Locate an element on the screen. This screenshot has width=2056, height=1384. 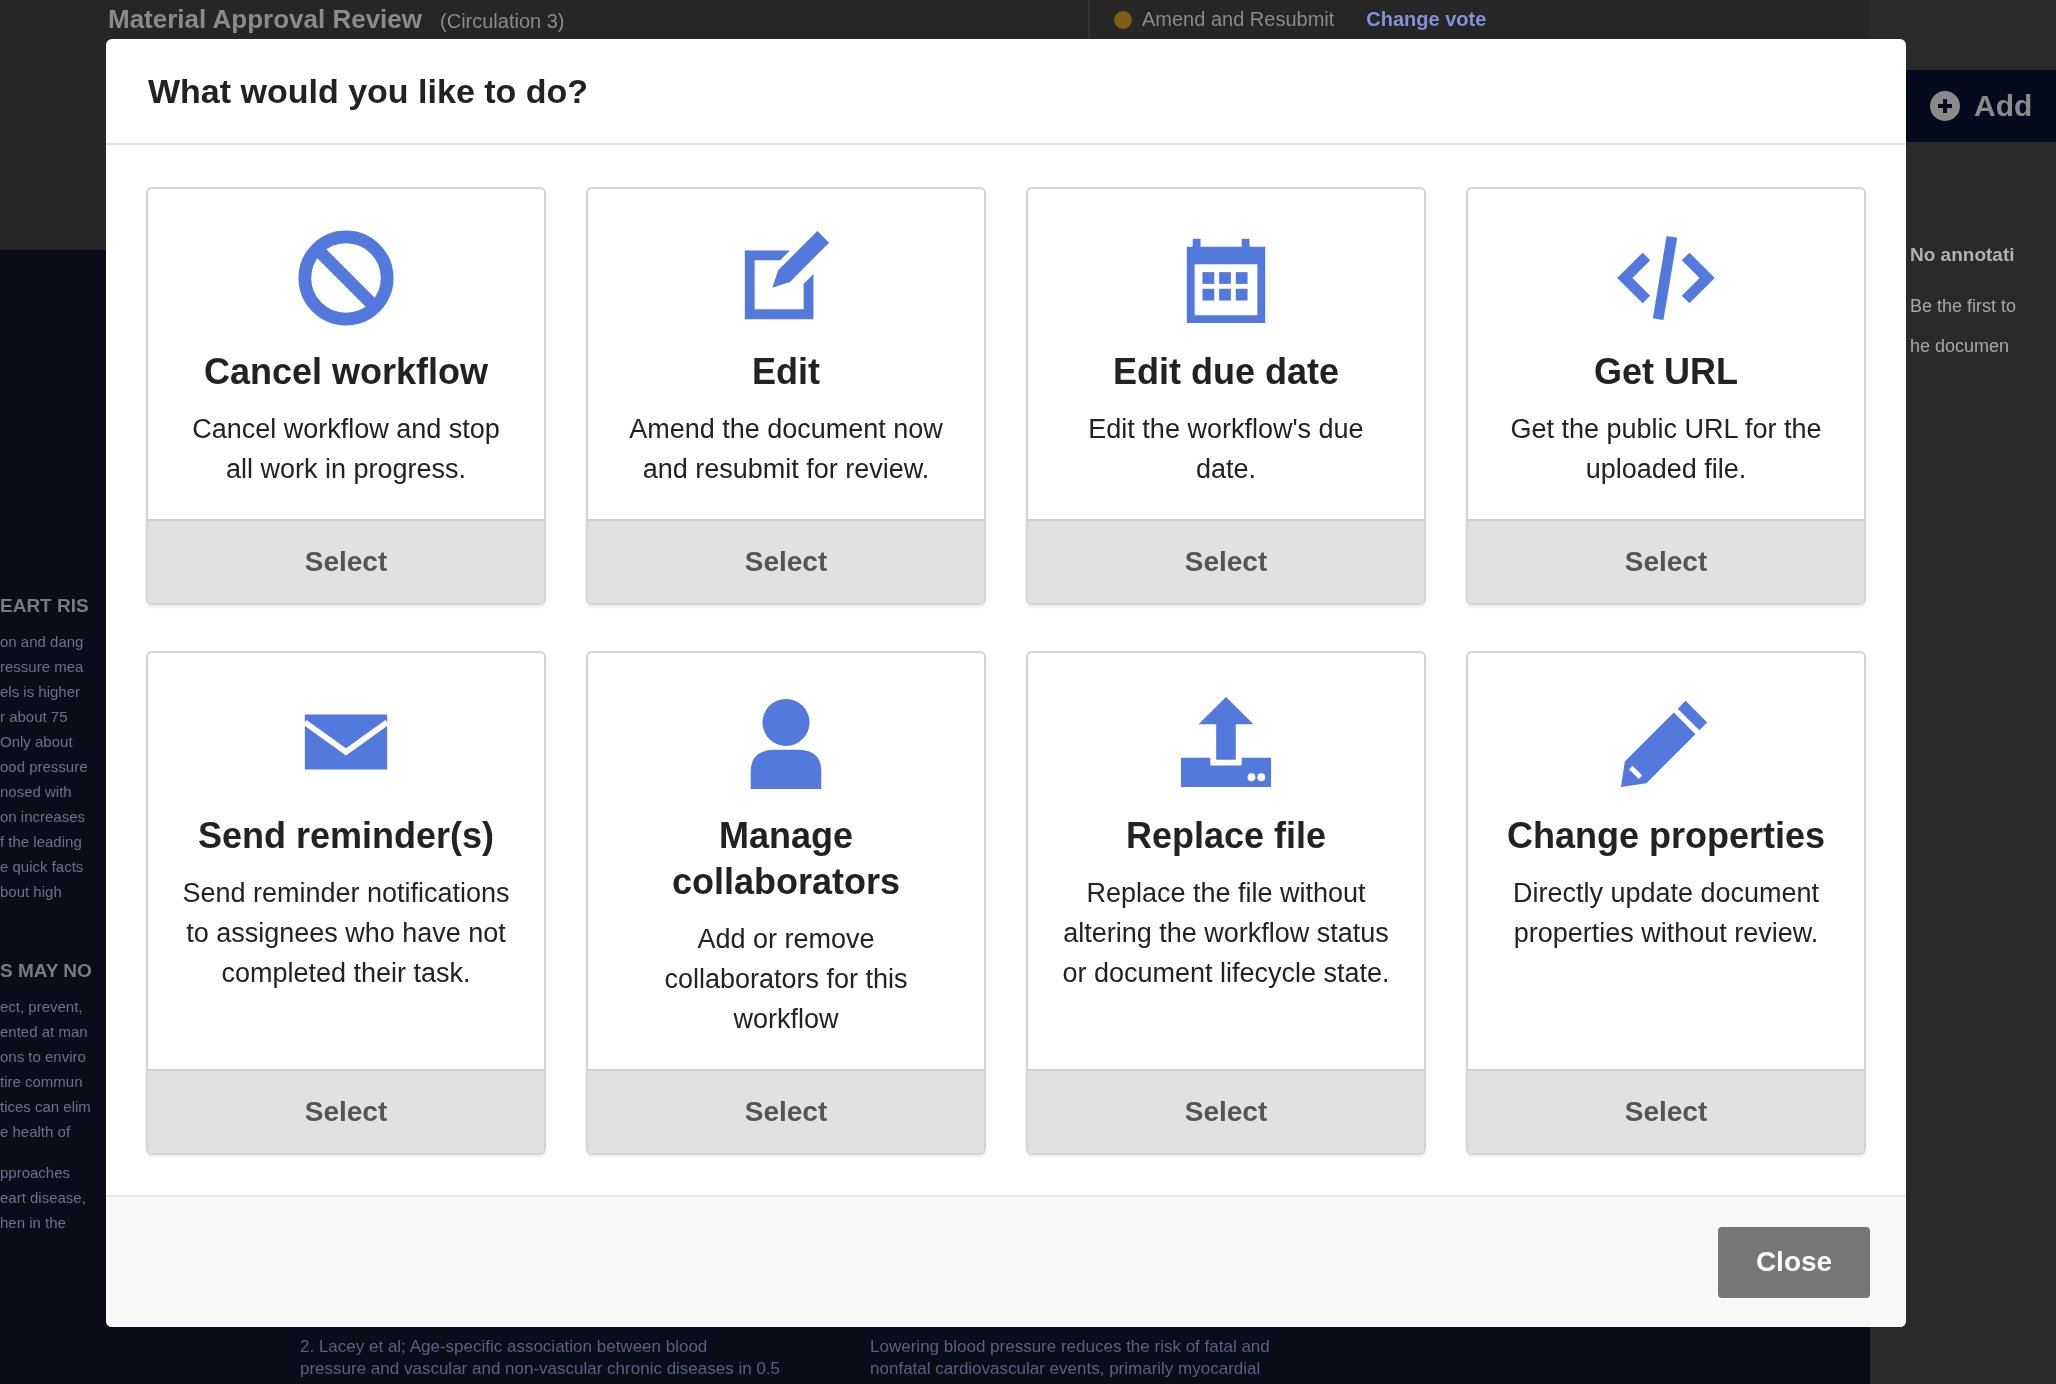
poster-text-line: ood pressure is located at coordinates (44, 767).